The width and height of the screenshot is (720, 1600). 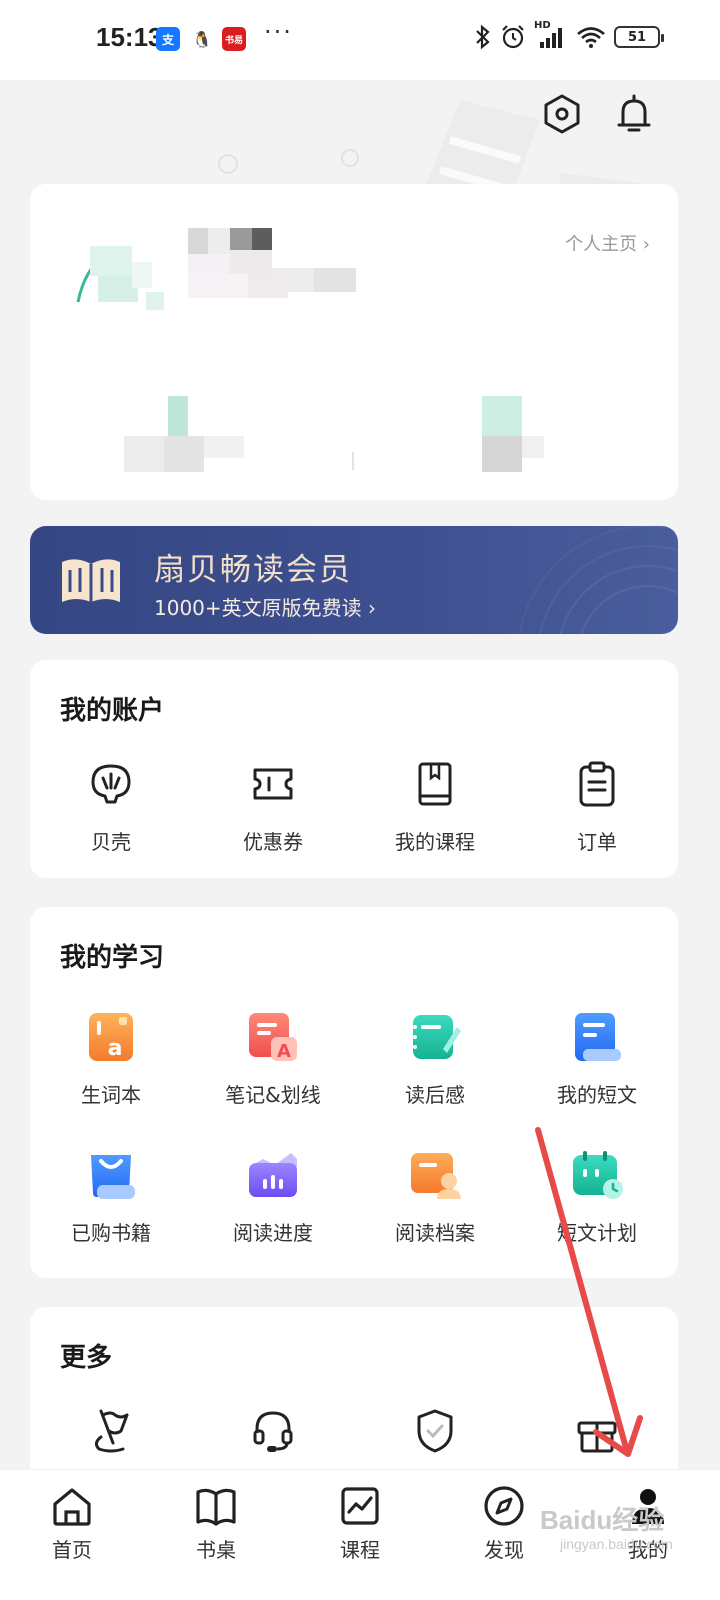 What do you see at coordinates (598, 114) in the screenshot?
I see `header-actions` at bounding box center [598, 114].